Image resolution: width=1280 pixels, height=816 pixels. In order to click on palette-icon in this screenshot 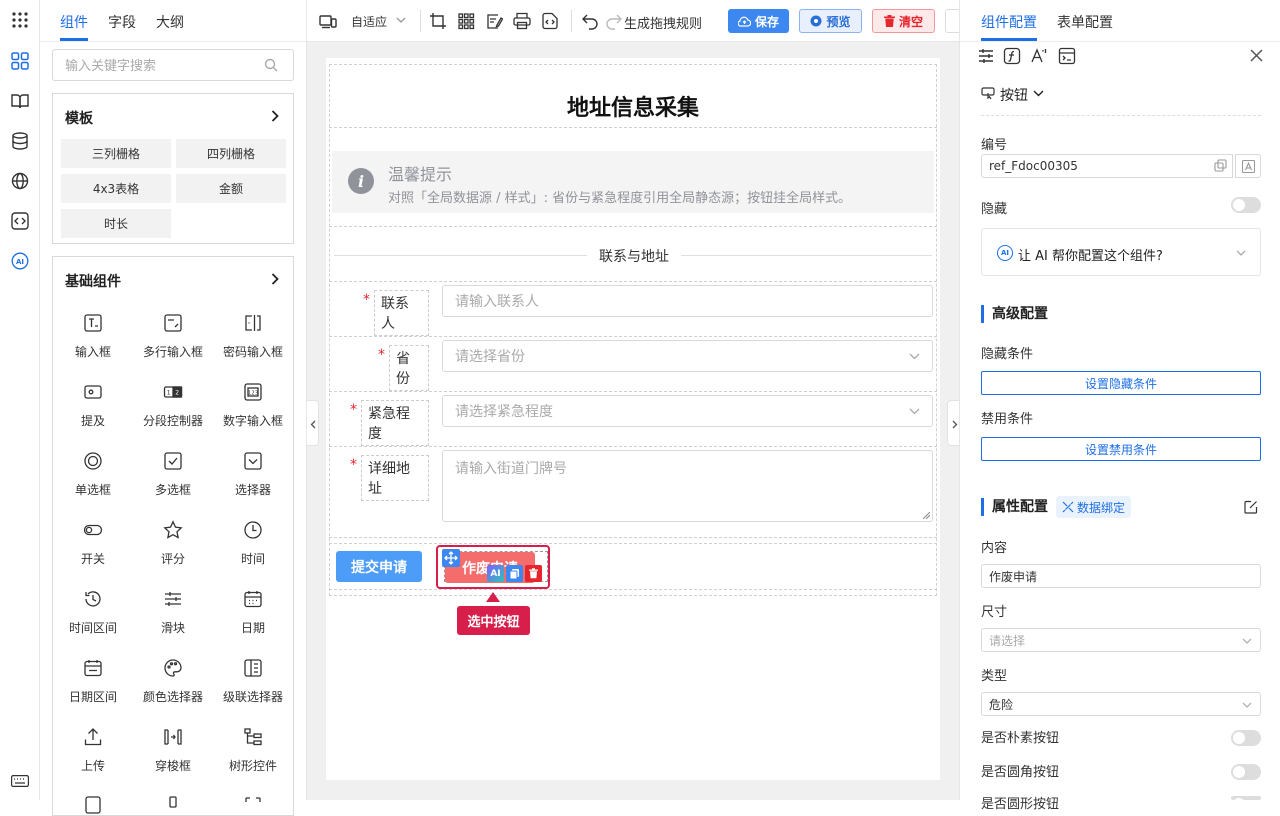, I will do `click(173, 668)`.